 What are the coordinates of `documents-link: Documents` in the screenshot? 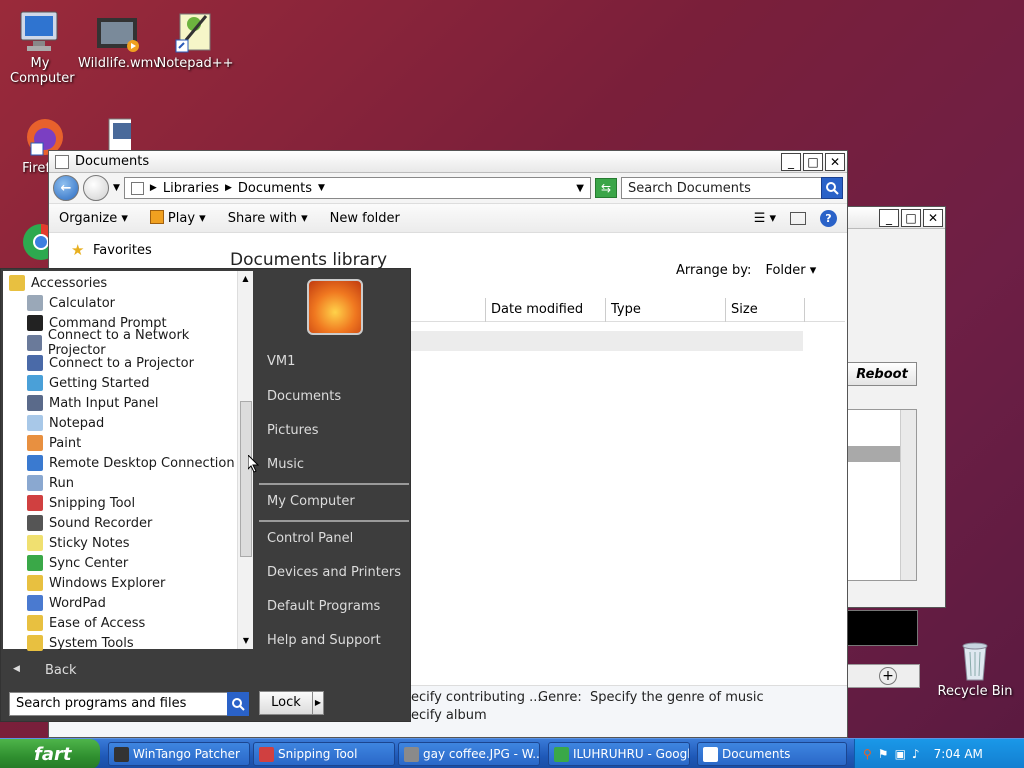 It's located at (304, 396).